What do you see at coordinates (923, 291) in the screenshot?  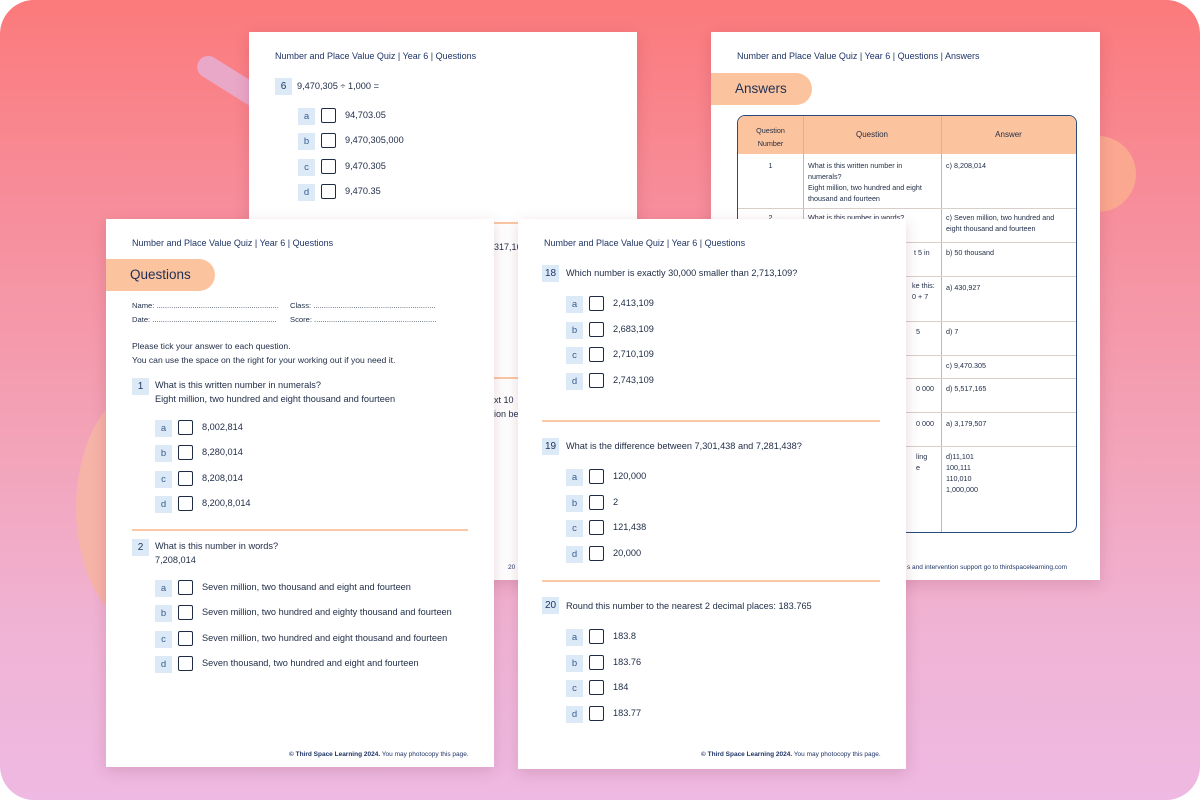 I see `table-cell: ke this: 0 + 7` at bounding box center [923, 291].